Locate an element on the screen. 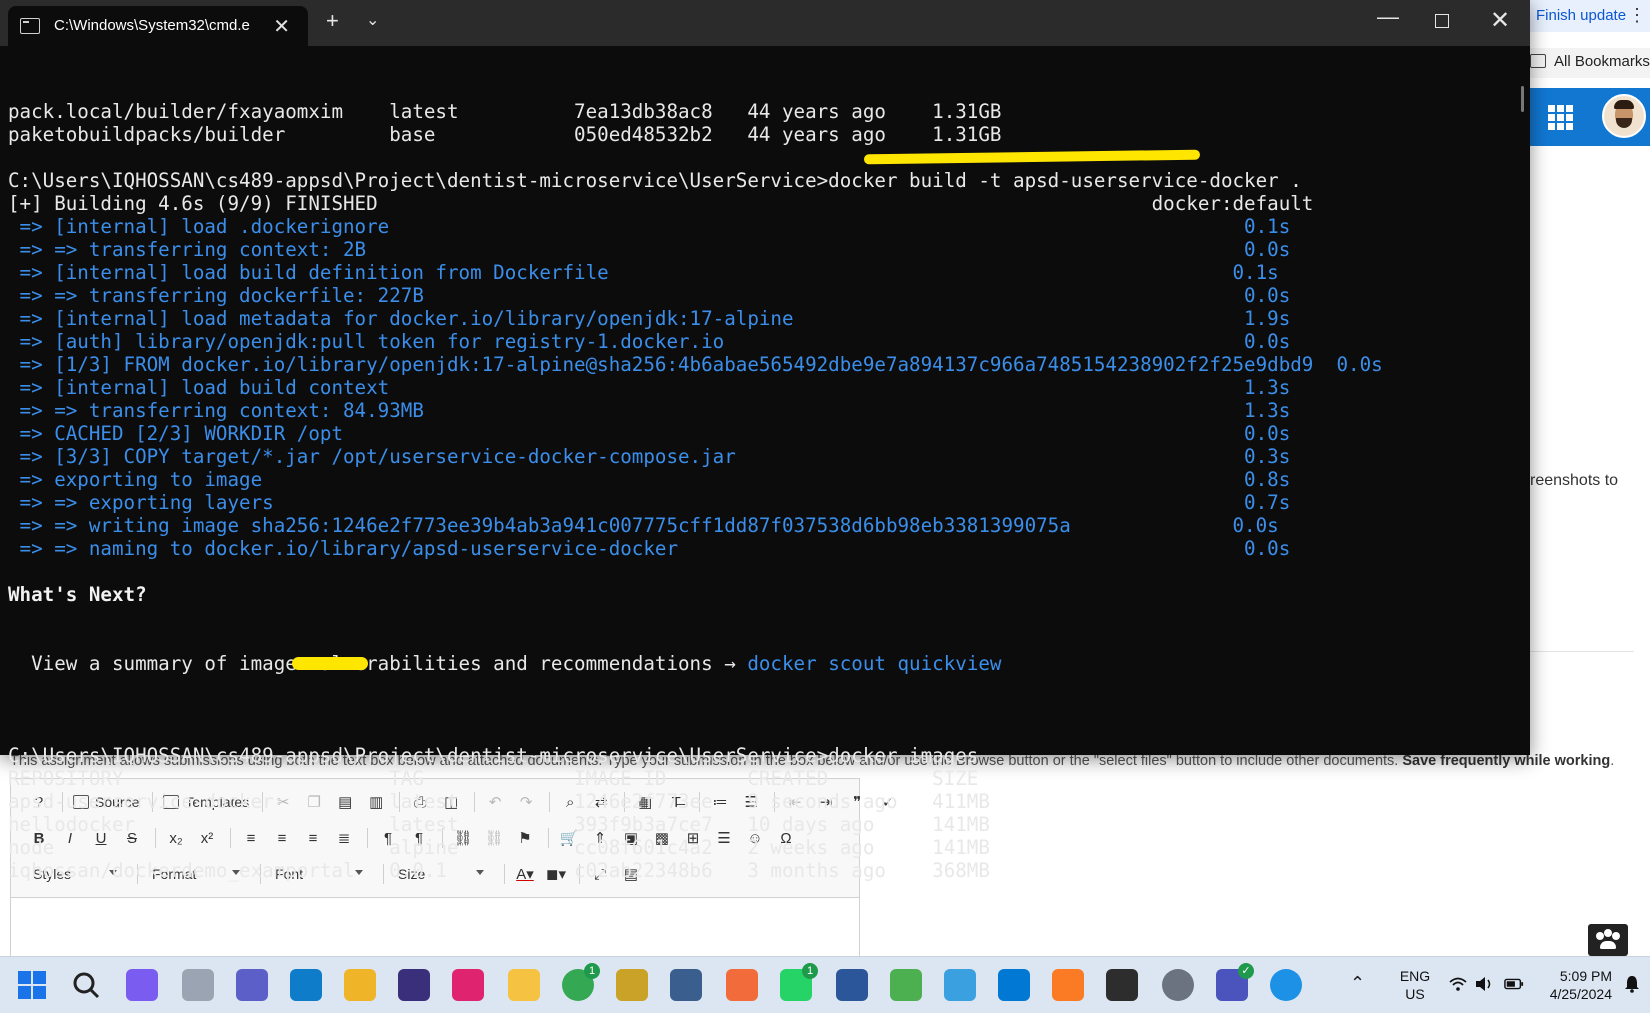  task-view-icon is located at coordinates (198, 985).